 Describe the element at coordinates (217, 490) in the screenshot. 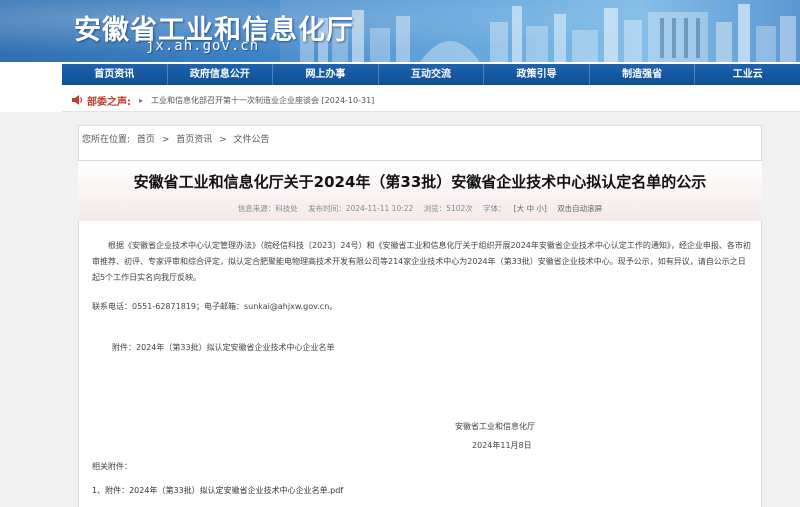

I see `attachment-pdf-link: 1、附件：2024年（第33批）拟认定安徽省企业技术中心企业名单.pdf` at that location.